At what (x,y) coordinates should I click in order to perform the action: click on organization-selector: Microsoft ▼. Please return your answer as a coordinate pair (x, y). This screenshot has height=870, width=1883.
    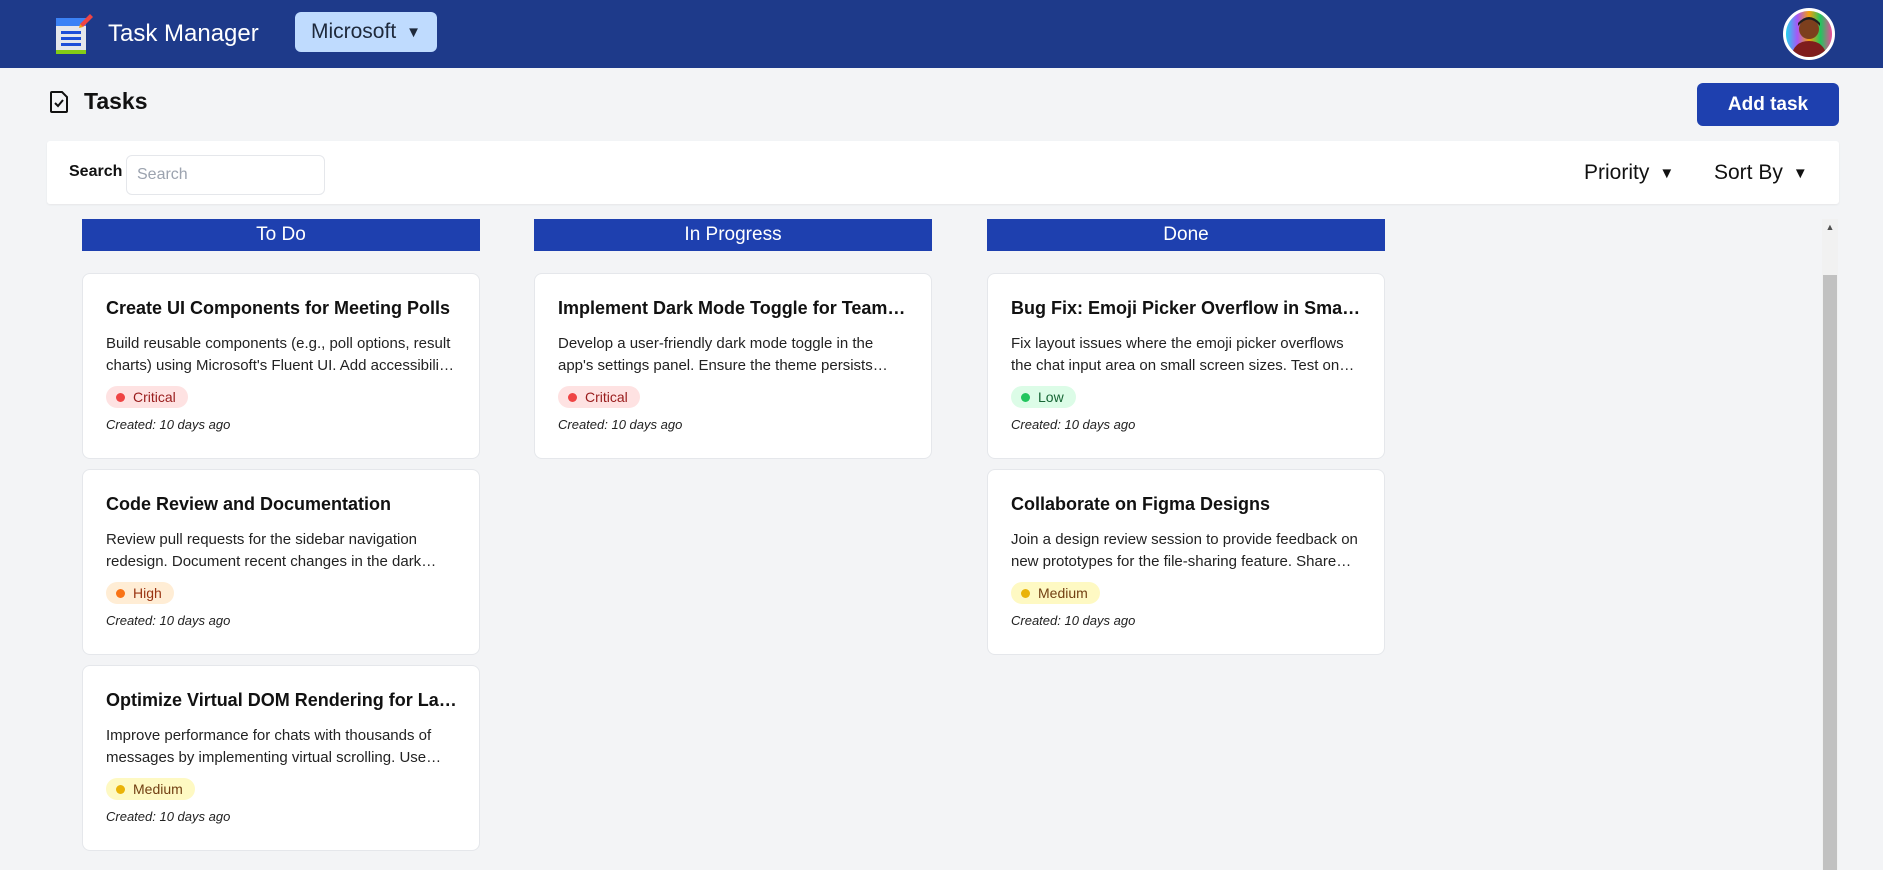
    Looking at the image, I should click on (366, 32).